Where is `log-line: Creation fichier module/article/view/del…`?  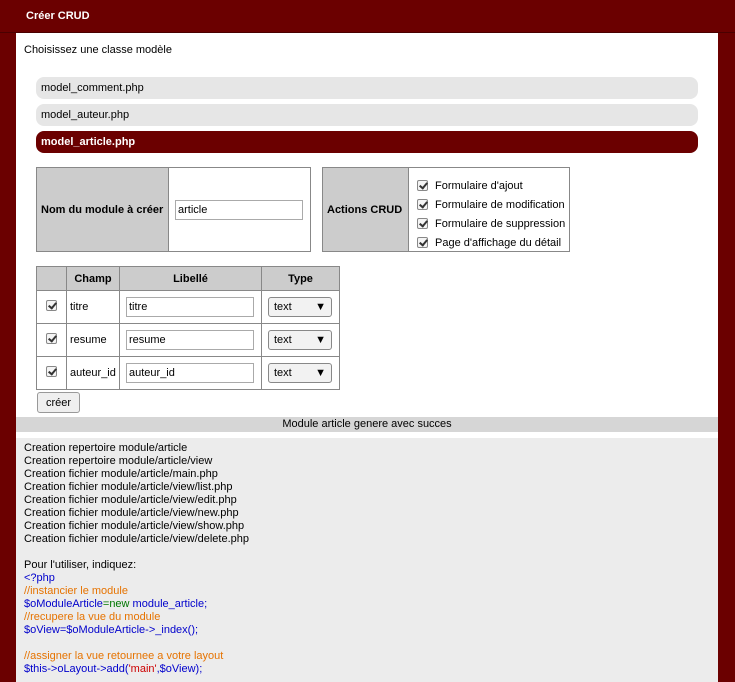
log-line: Creation fichier module/article/view/del… is located at coordinates (137, 539).